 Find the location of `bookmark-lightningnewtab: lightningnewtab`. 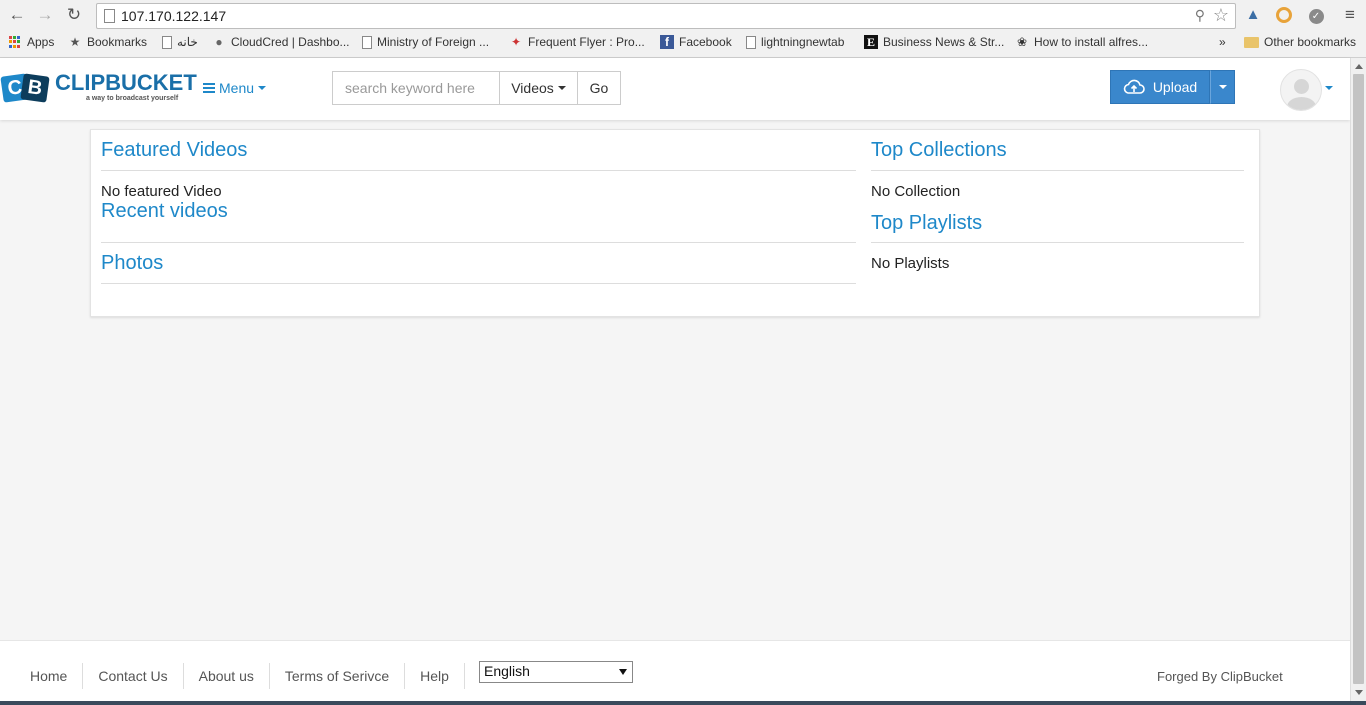

bookmark-lightningnewtab: lightningnewtab is located at coordinates (795, 42).